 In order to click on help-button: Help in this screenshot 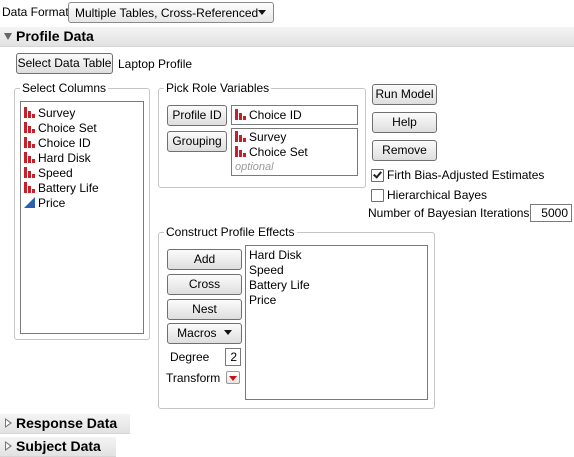, I will do `click(404, 122)`.